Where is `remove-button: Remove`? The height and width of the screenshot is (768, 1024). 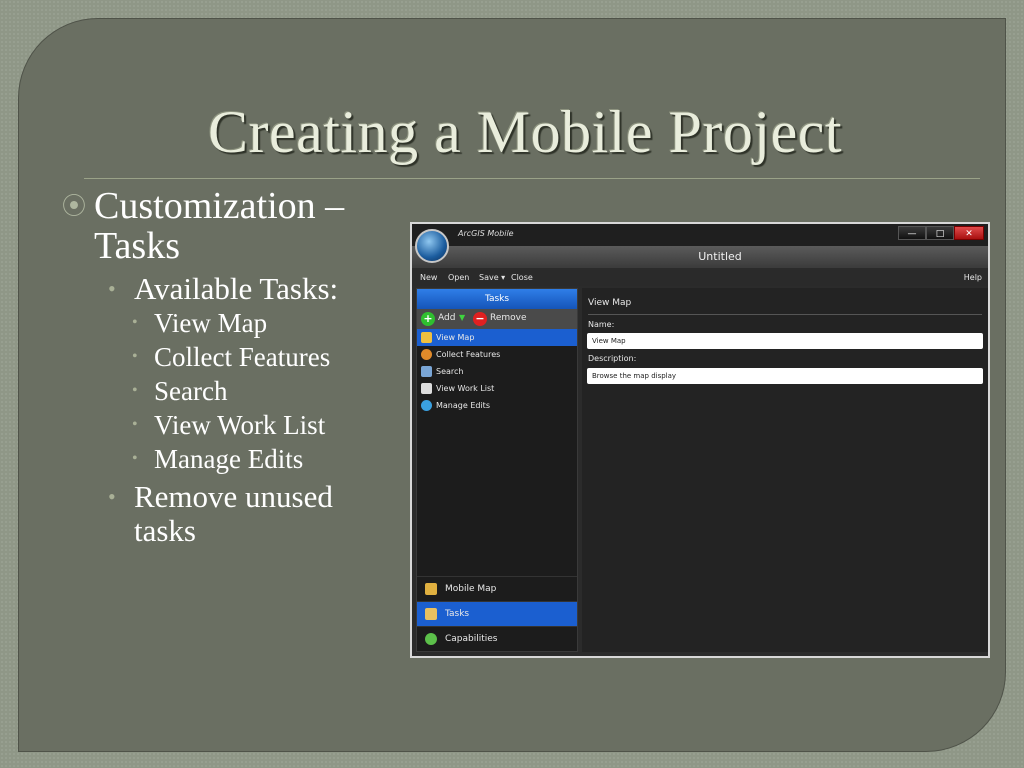
remove-button: Remove is located at coordinates (508, 318).